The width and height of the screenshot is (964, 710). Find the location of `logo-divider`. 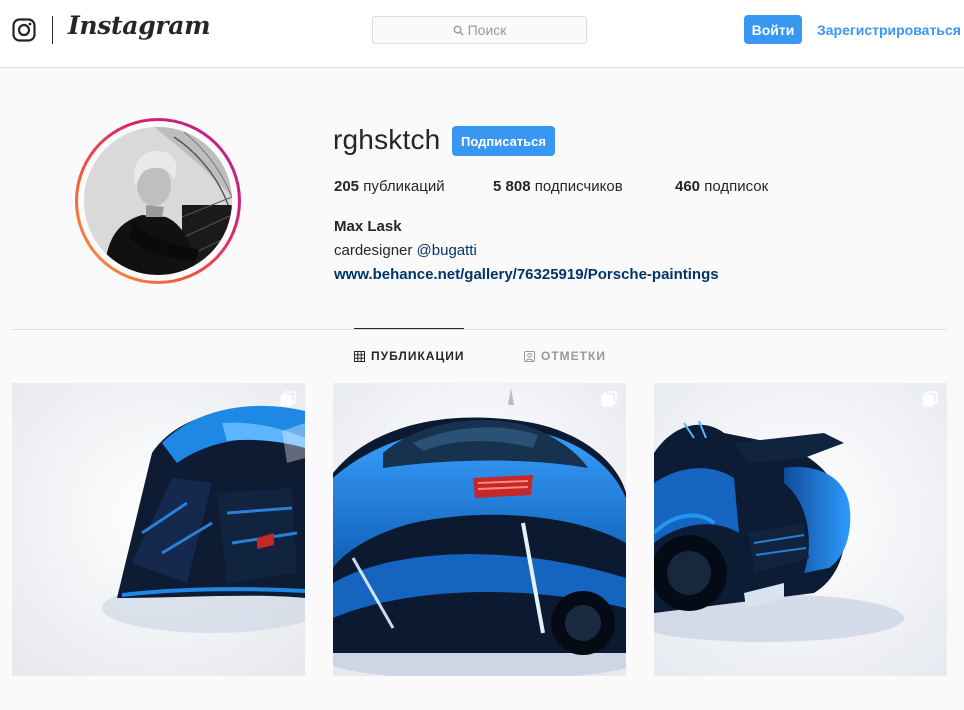

logo-divider is located at coordinates (52, 30).